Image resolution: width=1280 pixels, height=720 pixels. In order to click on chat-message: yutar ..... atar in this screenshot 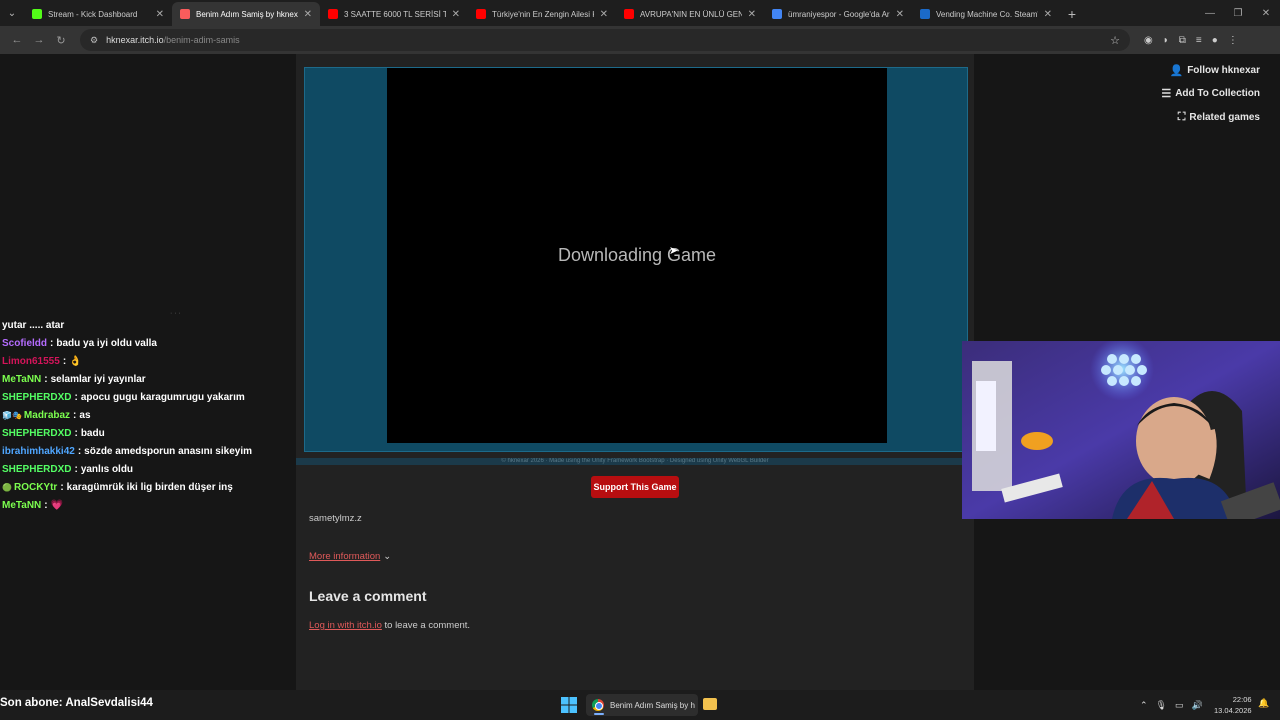, I will do `click(148, 325)`.